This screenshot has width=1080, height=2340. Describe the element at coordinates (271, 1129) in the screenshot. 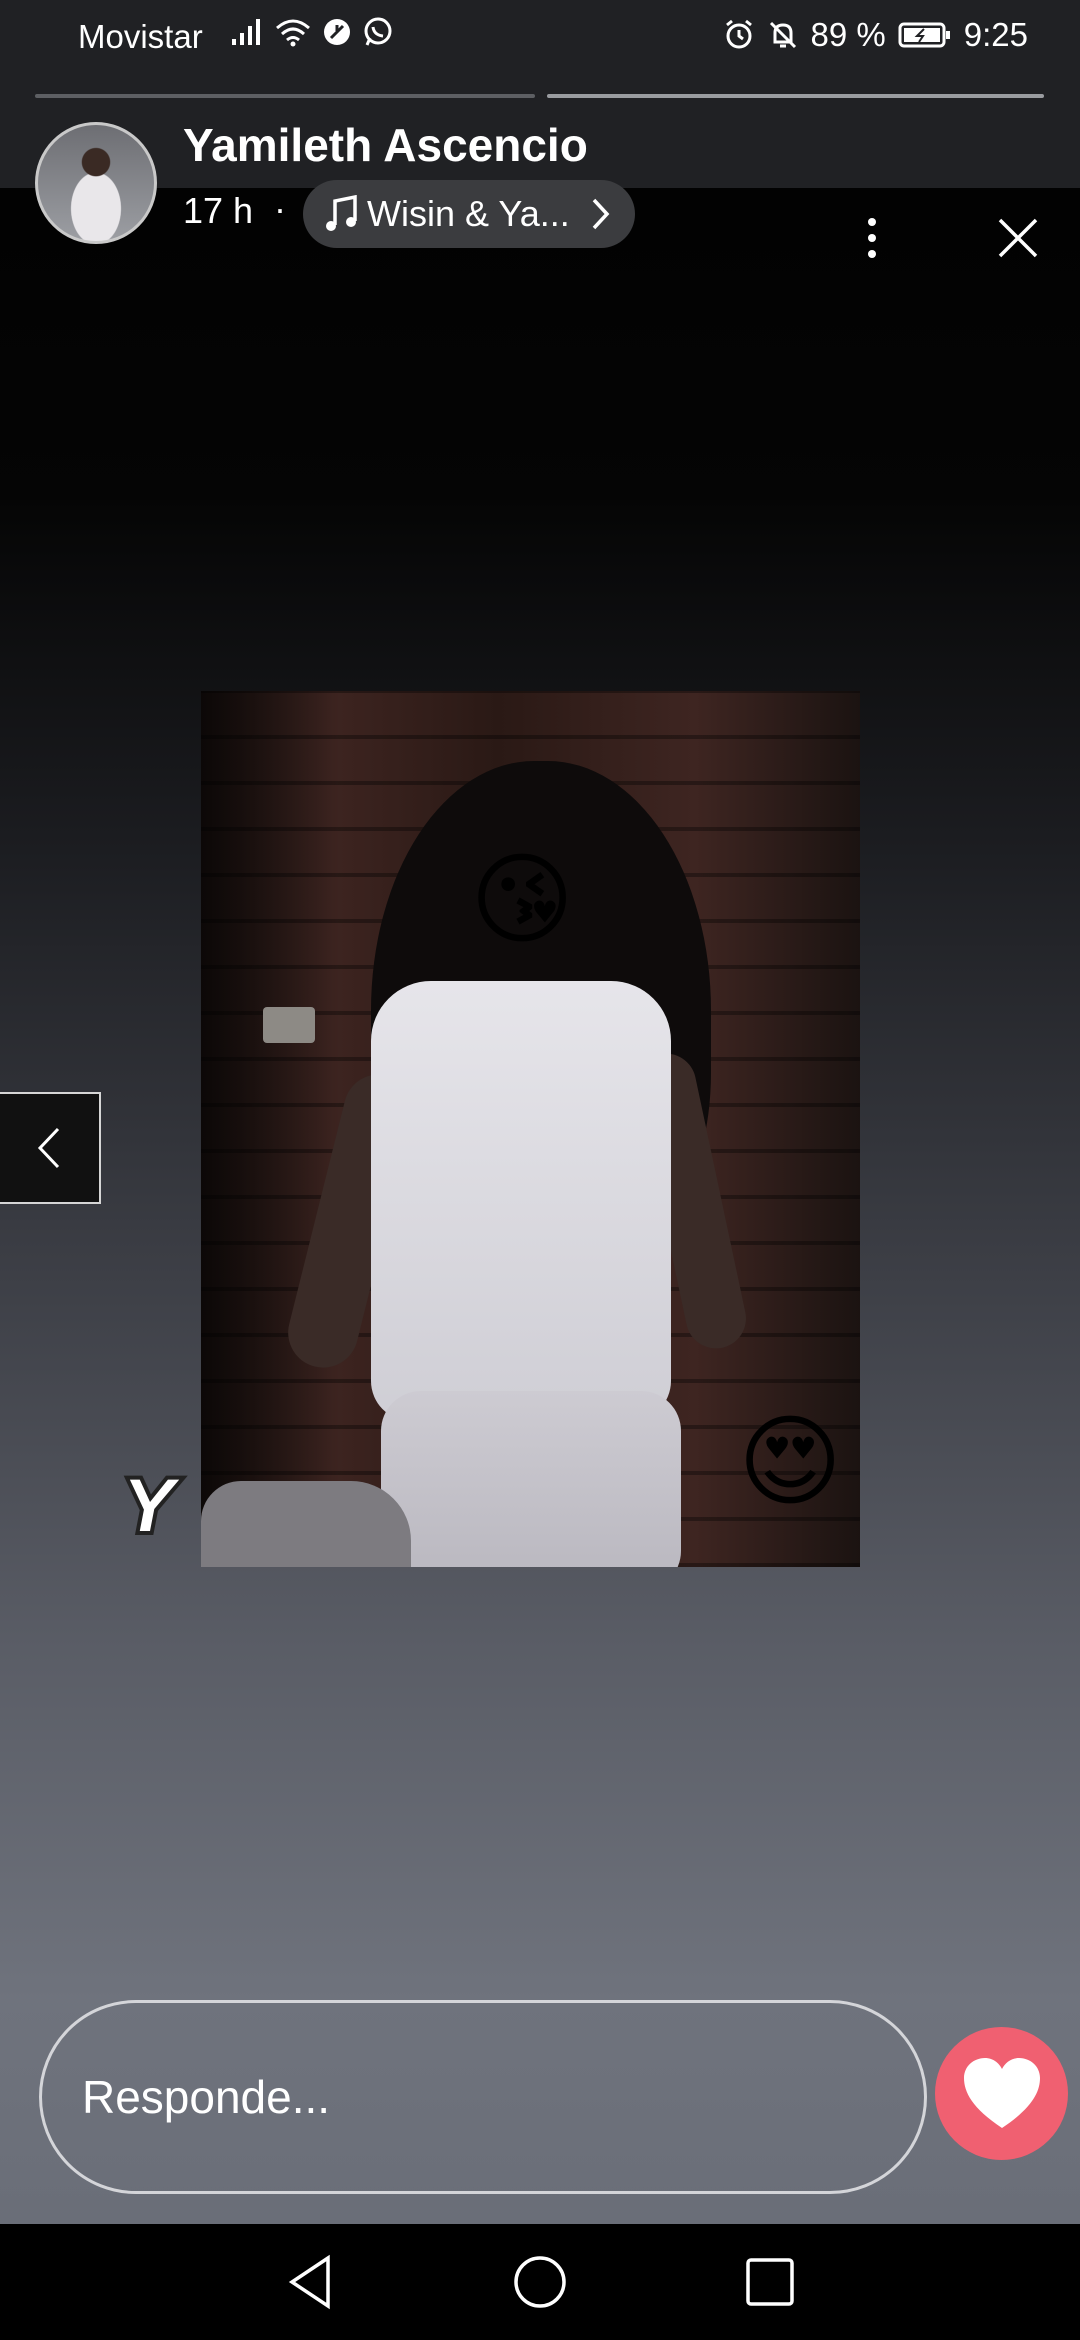

I see `photo-shadow` at that location.